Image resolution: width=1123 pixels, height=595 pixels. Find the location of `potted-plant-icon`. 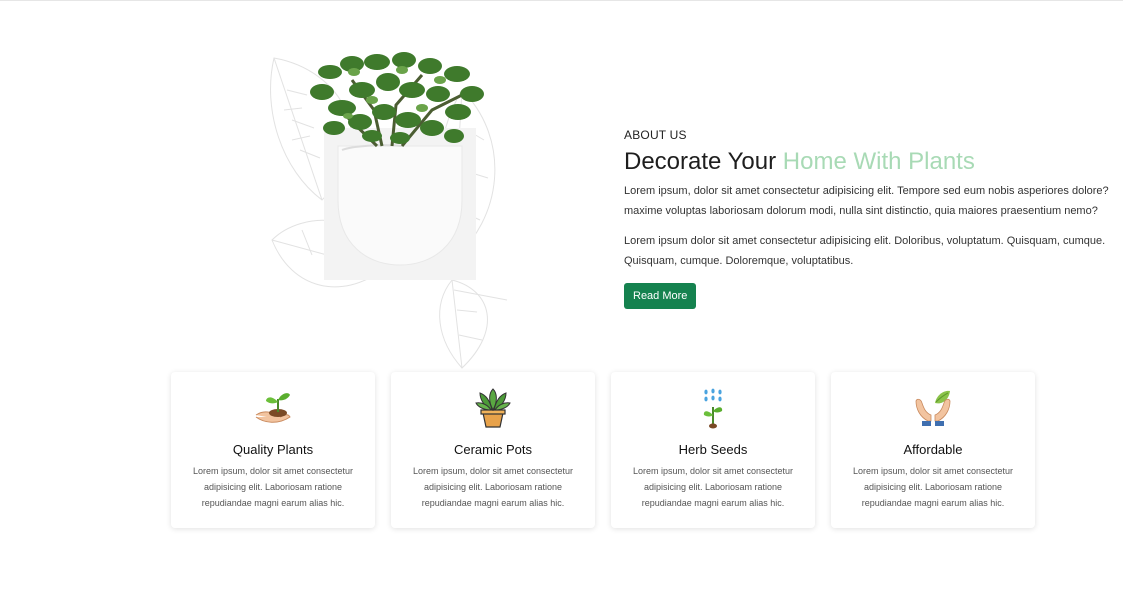

potted-plant-icon is located at coordinates (493, 408).